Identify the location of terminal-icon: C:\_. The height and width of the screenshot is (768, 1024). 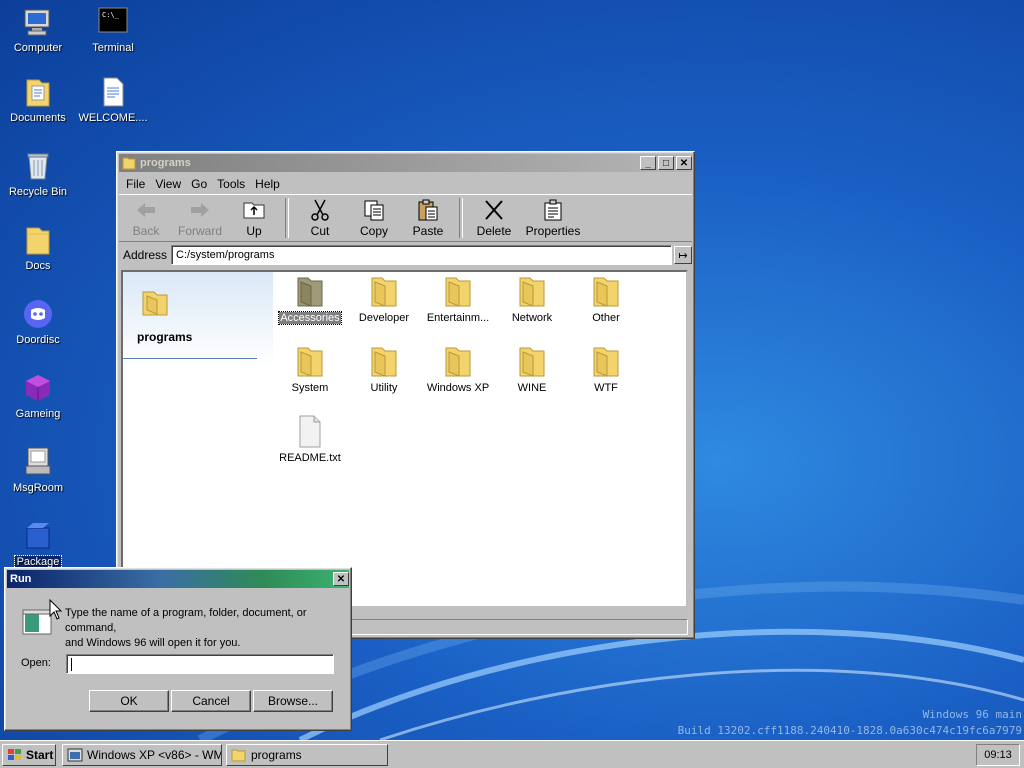
(113, 20).